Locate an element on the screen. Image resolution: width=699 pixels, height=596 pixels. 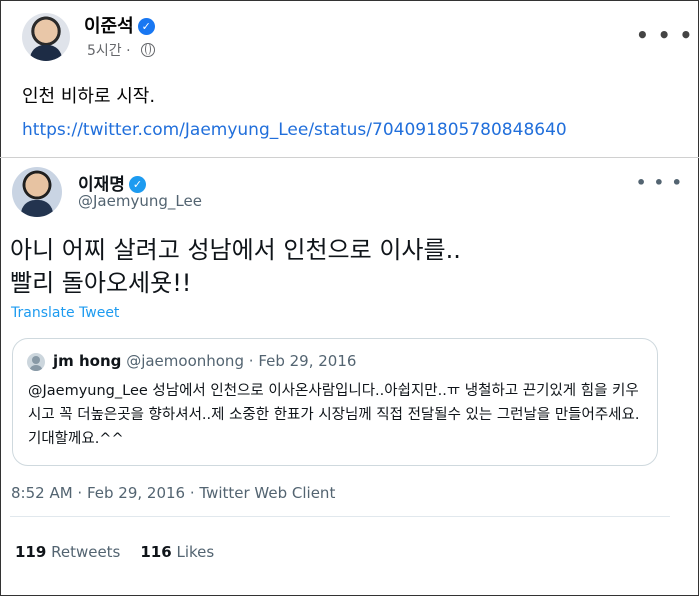
default-avatar-icon is located at coordinates (36, 362).